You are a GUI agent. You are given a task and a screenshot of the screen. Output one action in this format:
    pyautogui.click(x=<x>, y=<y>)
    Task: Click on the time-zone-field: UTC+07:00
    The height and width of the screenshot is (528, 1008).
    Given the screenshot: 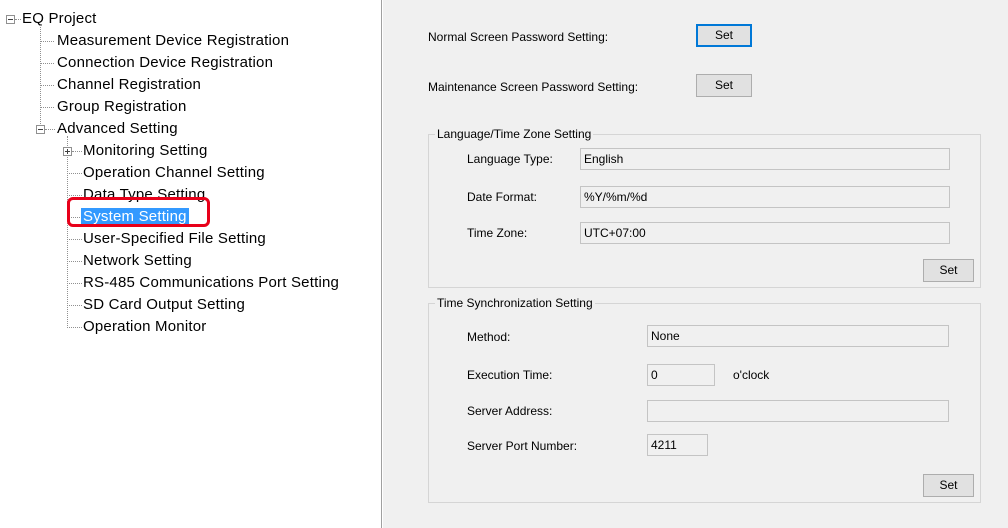 What is the action you would take?
    pyautogui.click(x=765, y=233)
    